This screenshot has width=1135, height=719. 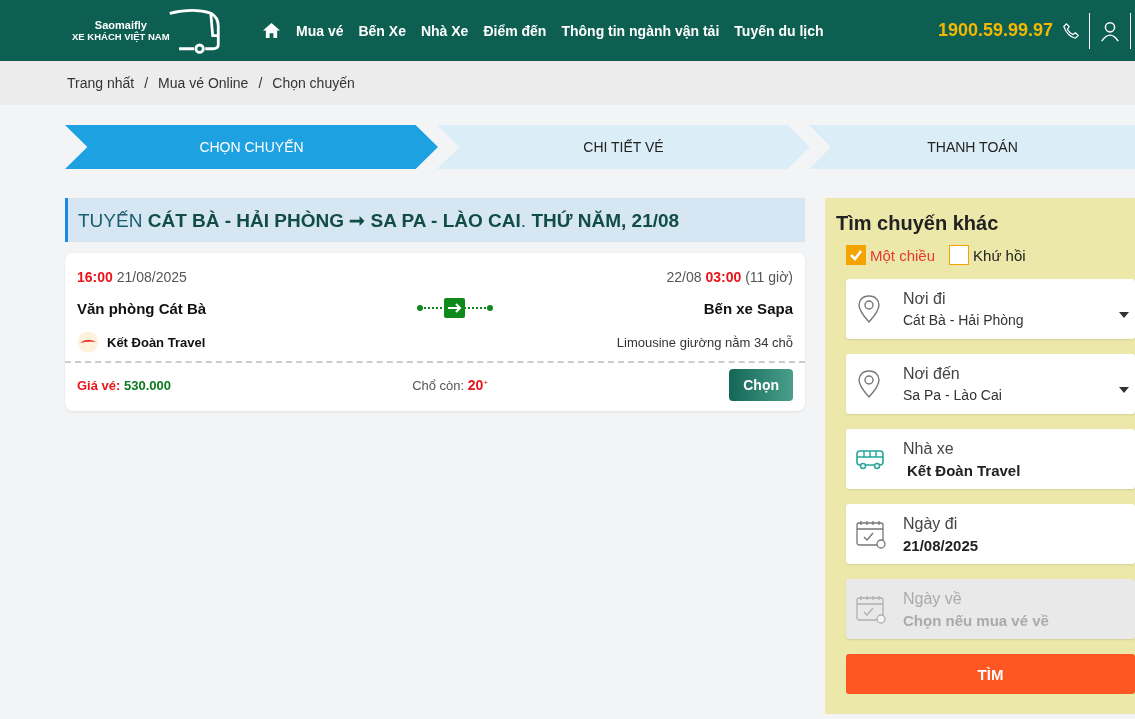 What do you see at coordinates (999, 255) in the screenshot?
I see `checkbox-label: Khứ hồi` at bounding box center [999, 255].